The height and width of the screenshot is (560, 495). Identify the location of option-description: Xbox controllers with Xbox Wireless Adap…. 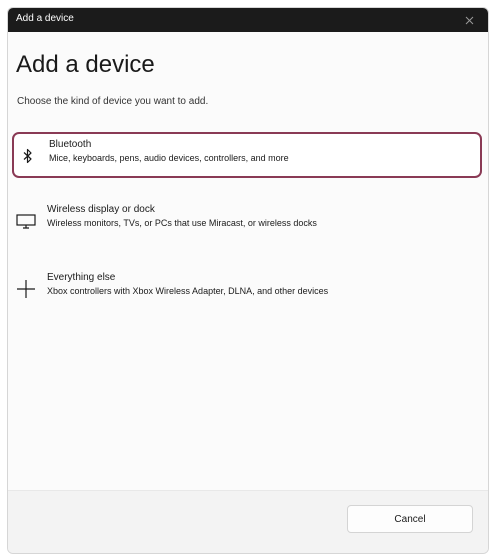
(188, 291).